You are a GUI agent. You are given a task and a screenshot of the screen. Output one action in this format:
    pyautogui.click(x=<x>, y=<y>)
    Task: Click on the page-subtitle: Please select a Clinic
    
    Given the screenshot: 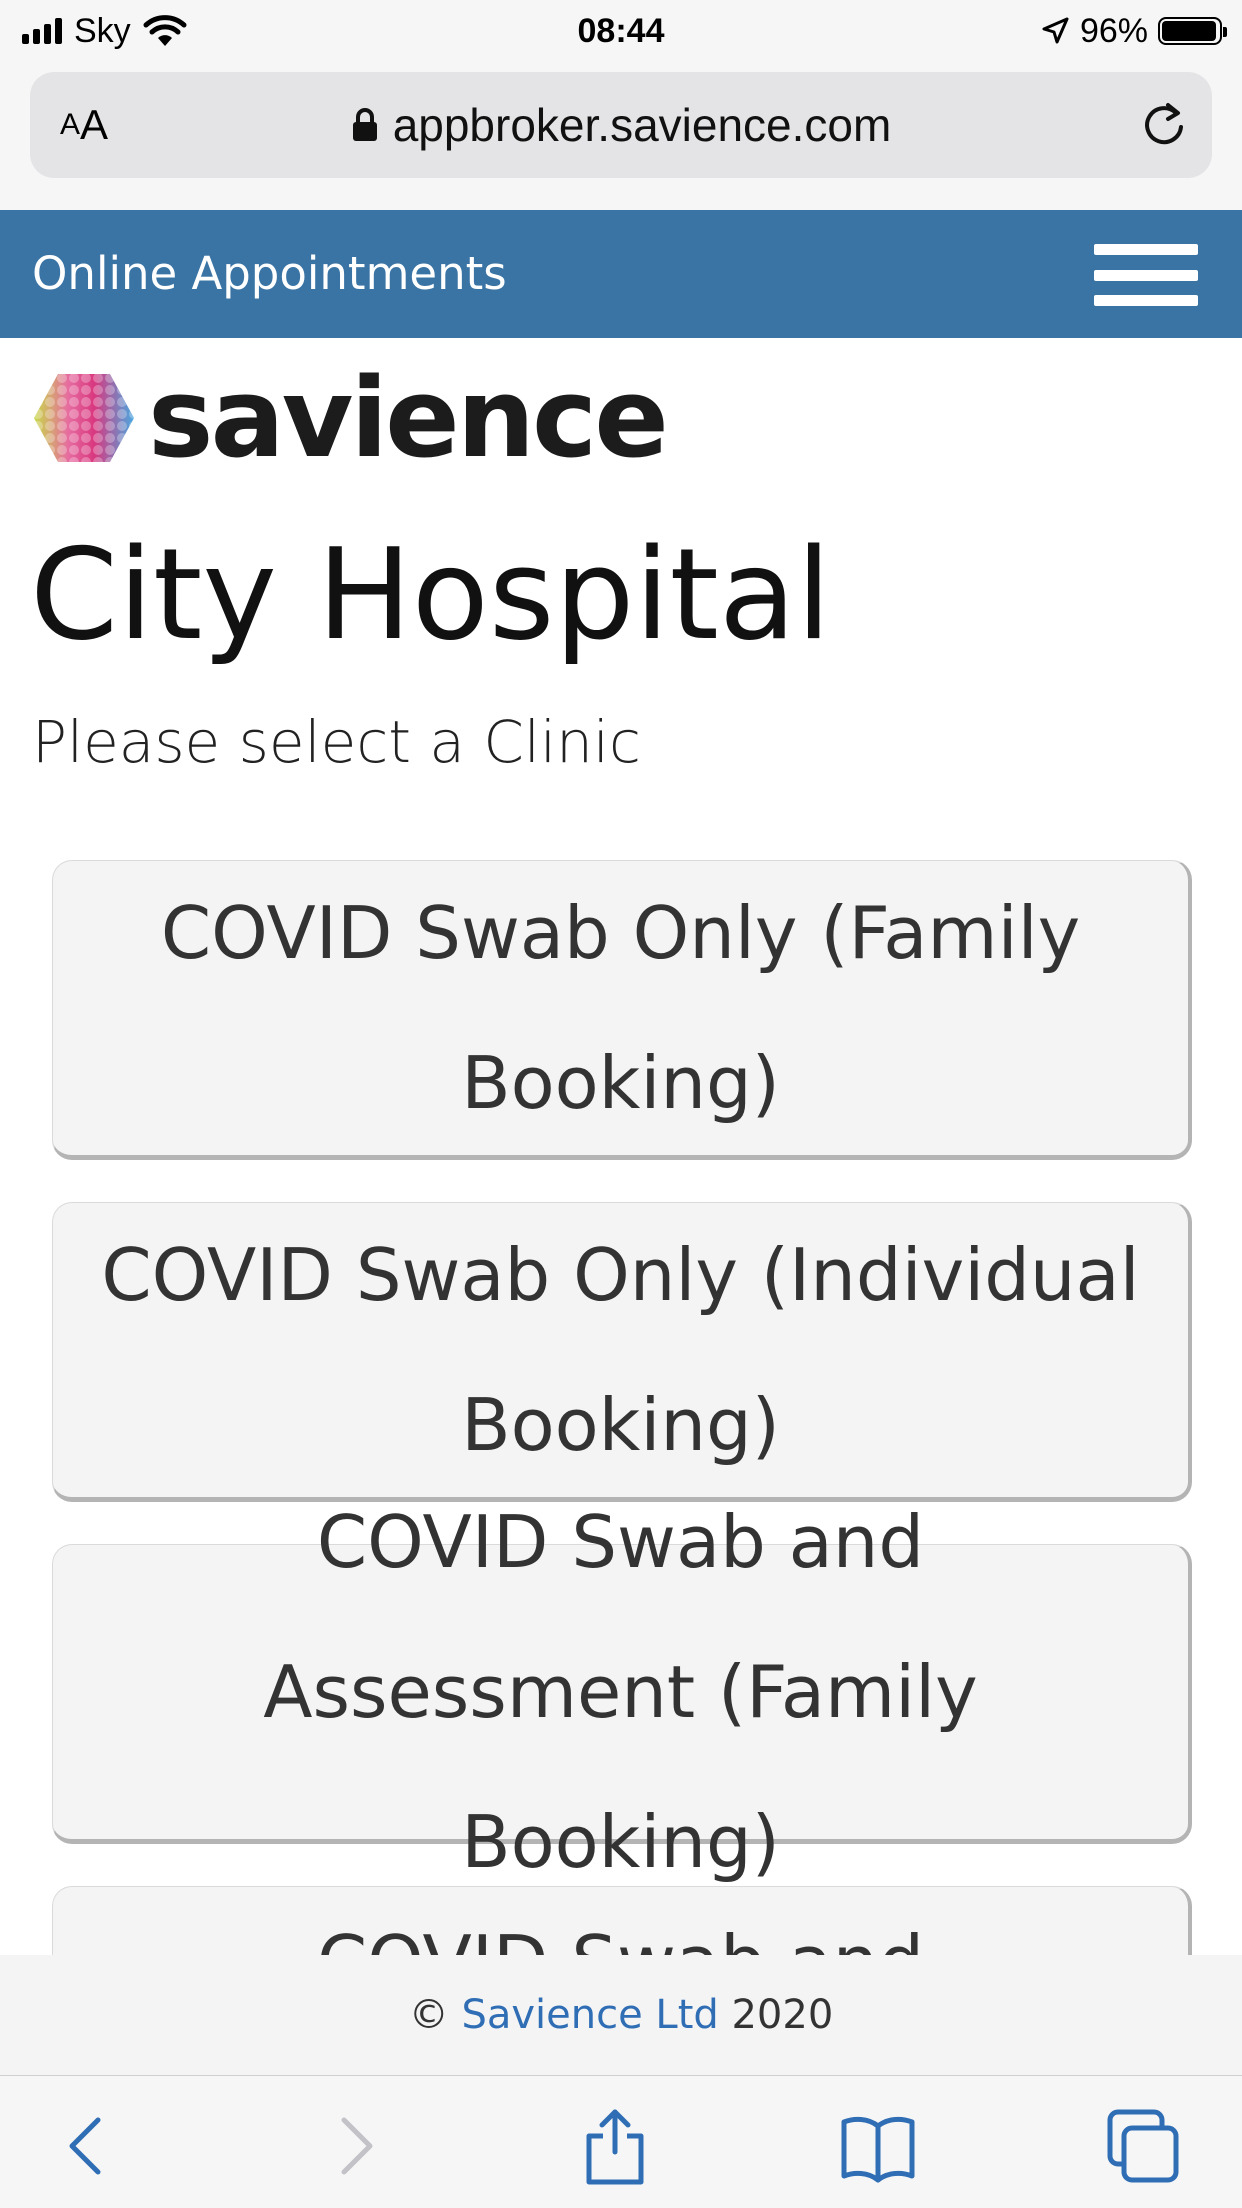 What is the action you would take?
    pyautogui.click(x=336, y=742)
    